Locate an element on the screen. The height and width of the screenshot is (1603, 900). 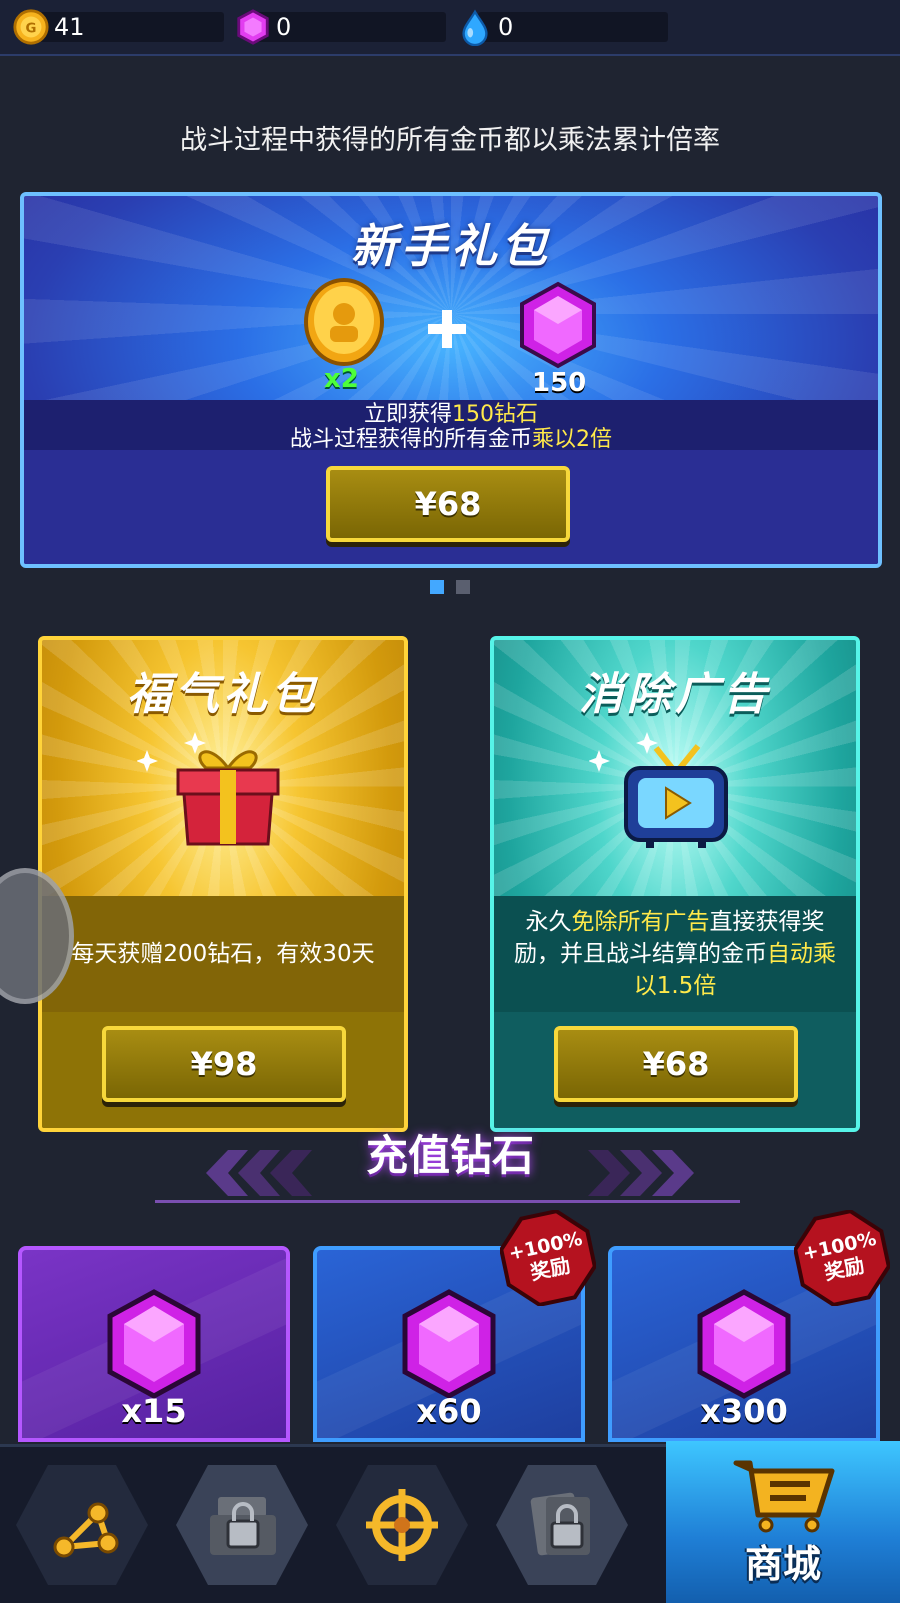
fortune-pack-title: 福气礼包 is located at coordinates (223, 694).